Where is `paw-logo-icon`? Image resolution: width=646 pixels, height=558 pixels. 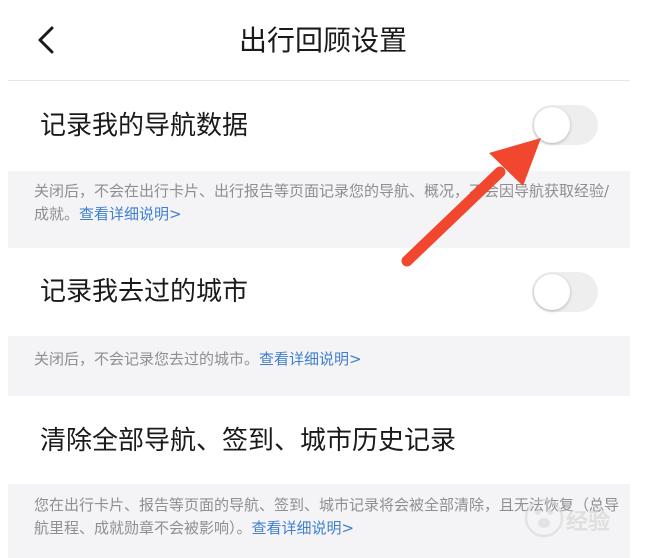 paw-logo-icon is located at coordinates (544, 518).